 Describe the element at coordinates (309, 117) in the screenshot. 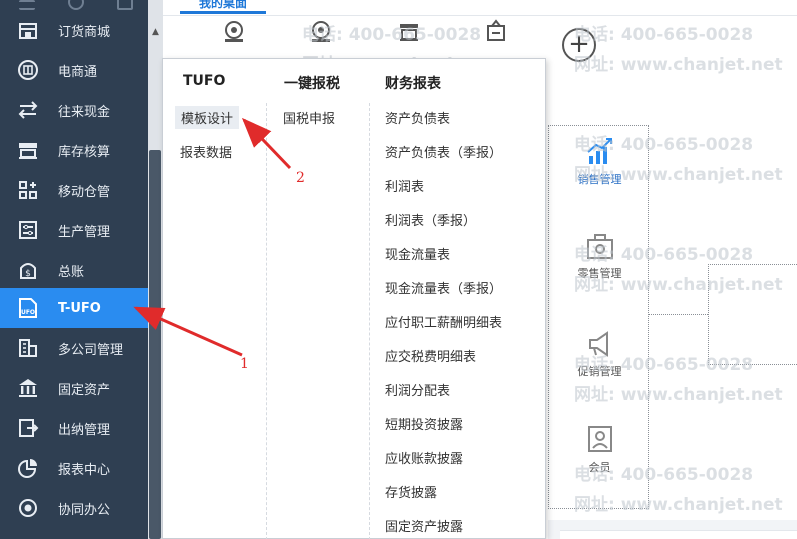

I see `menu-item-national-tax-filing: 国税申报` at that location.